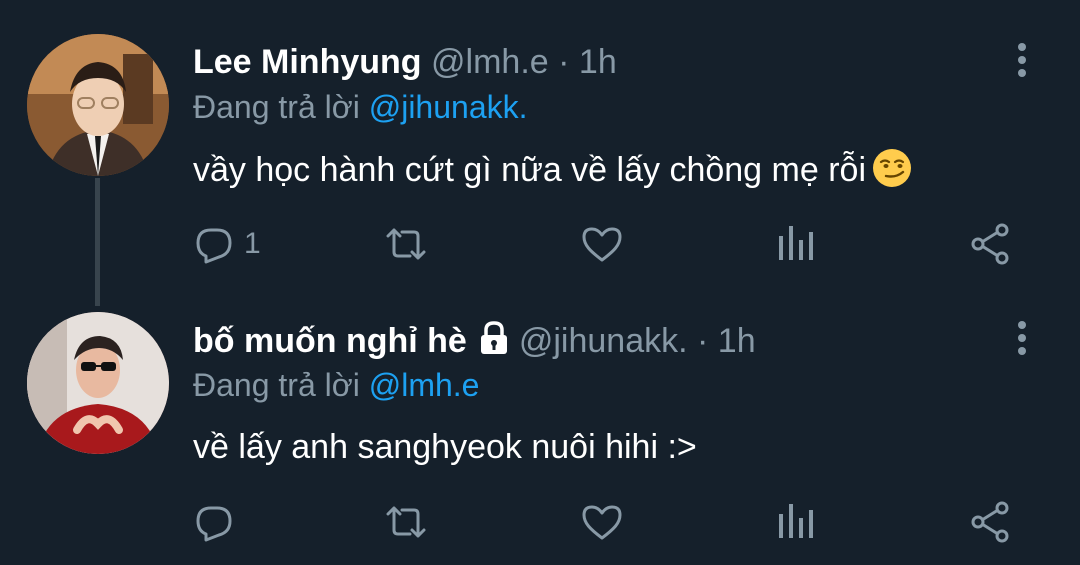 This screenshot has height=565, width=1080. Describe the element at coordinates (892, 168) in the screenshot. I see `smirking-face-emoji` at that location.